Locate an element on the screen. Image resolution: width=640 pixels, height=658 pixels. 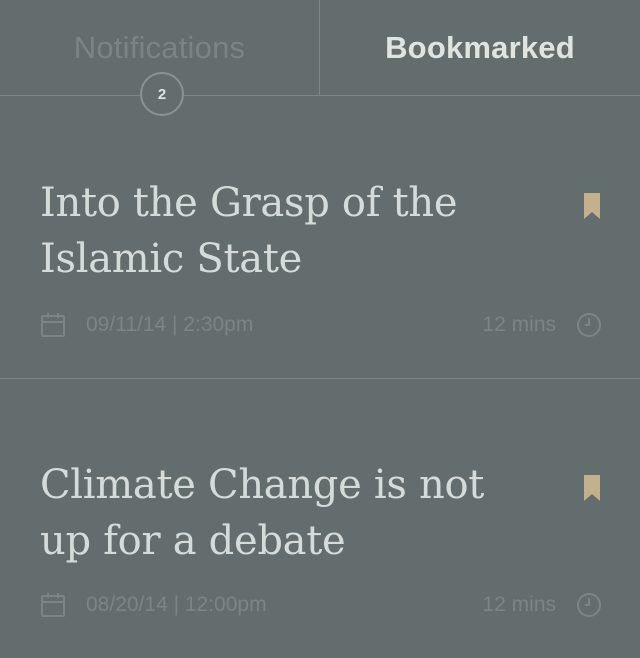
article-datetime: 09/11/14 | 2:30pm is located at coordinates (170, 324).